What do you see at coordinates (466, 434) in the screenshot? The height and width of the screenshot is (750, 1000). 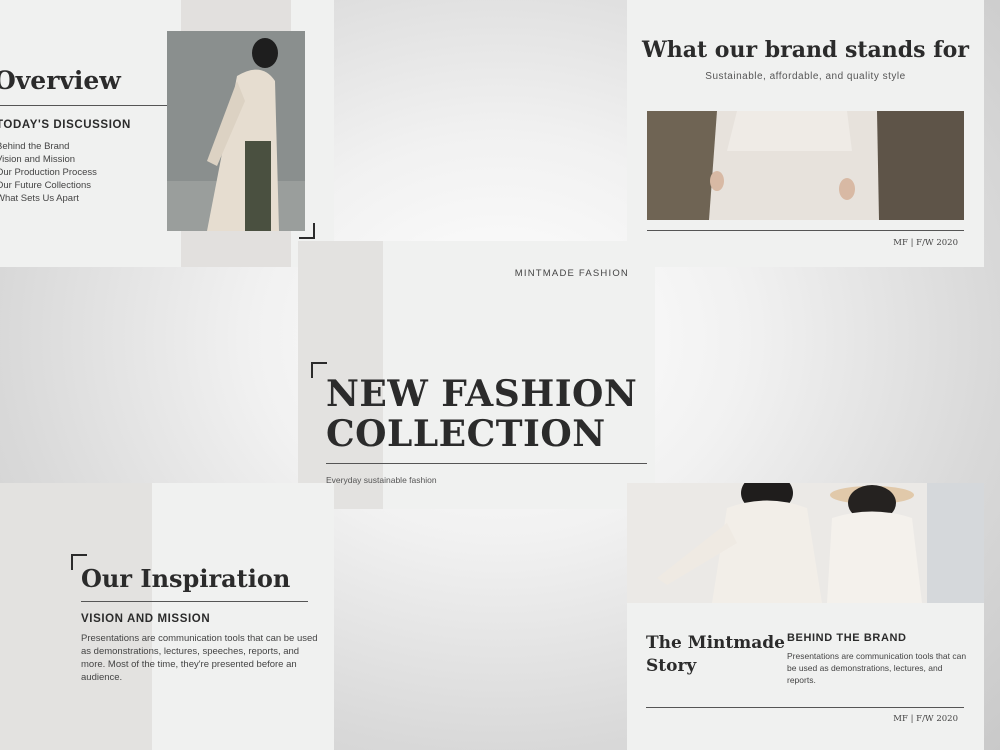 I see `cover-title-line: COLLECTION` at bounding box center [466, 434].